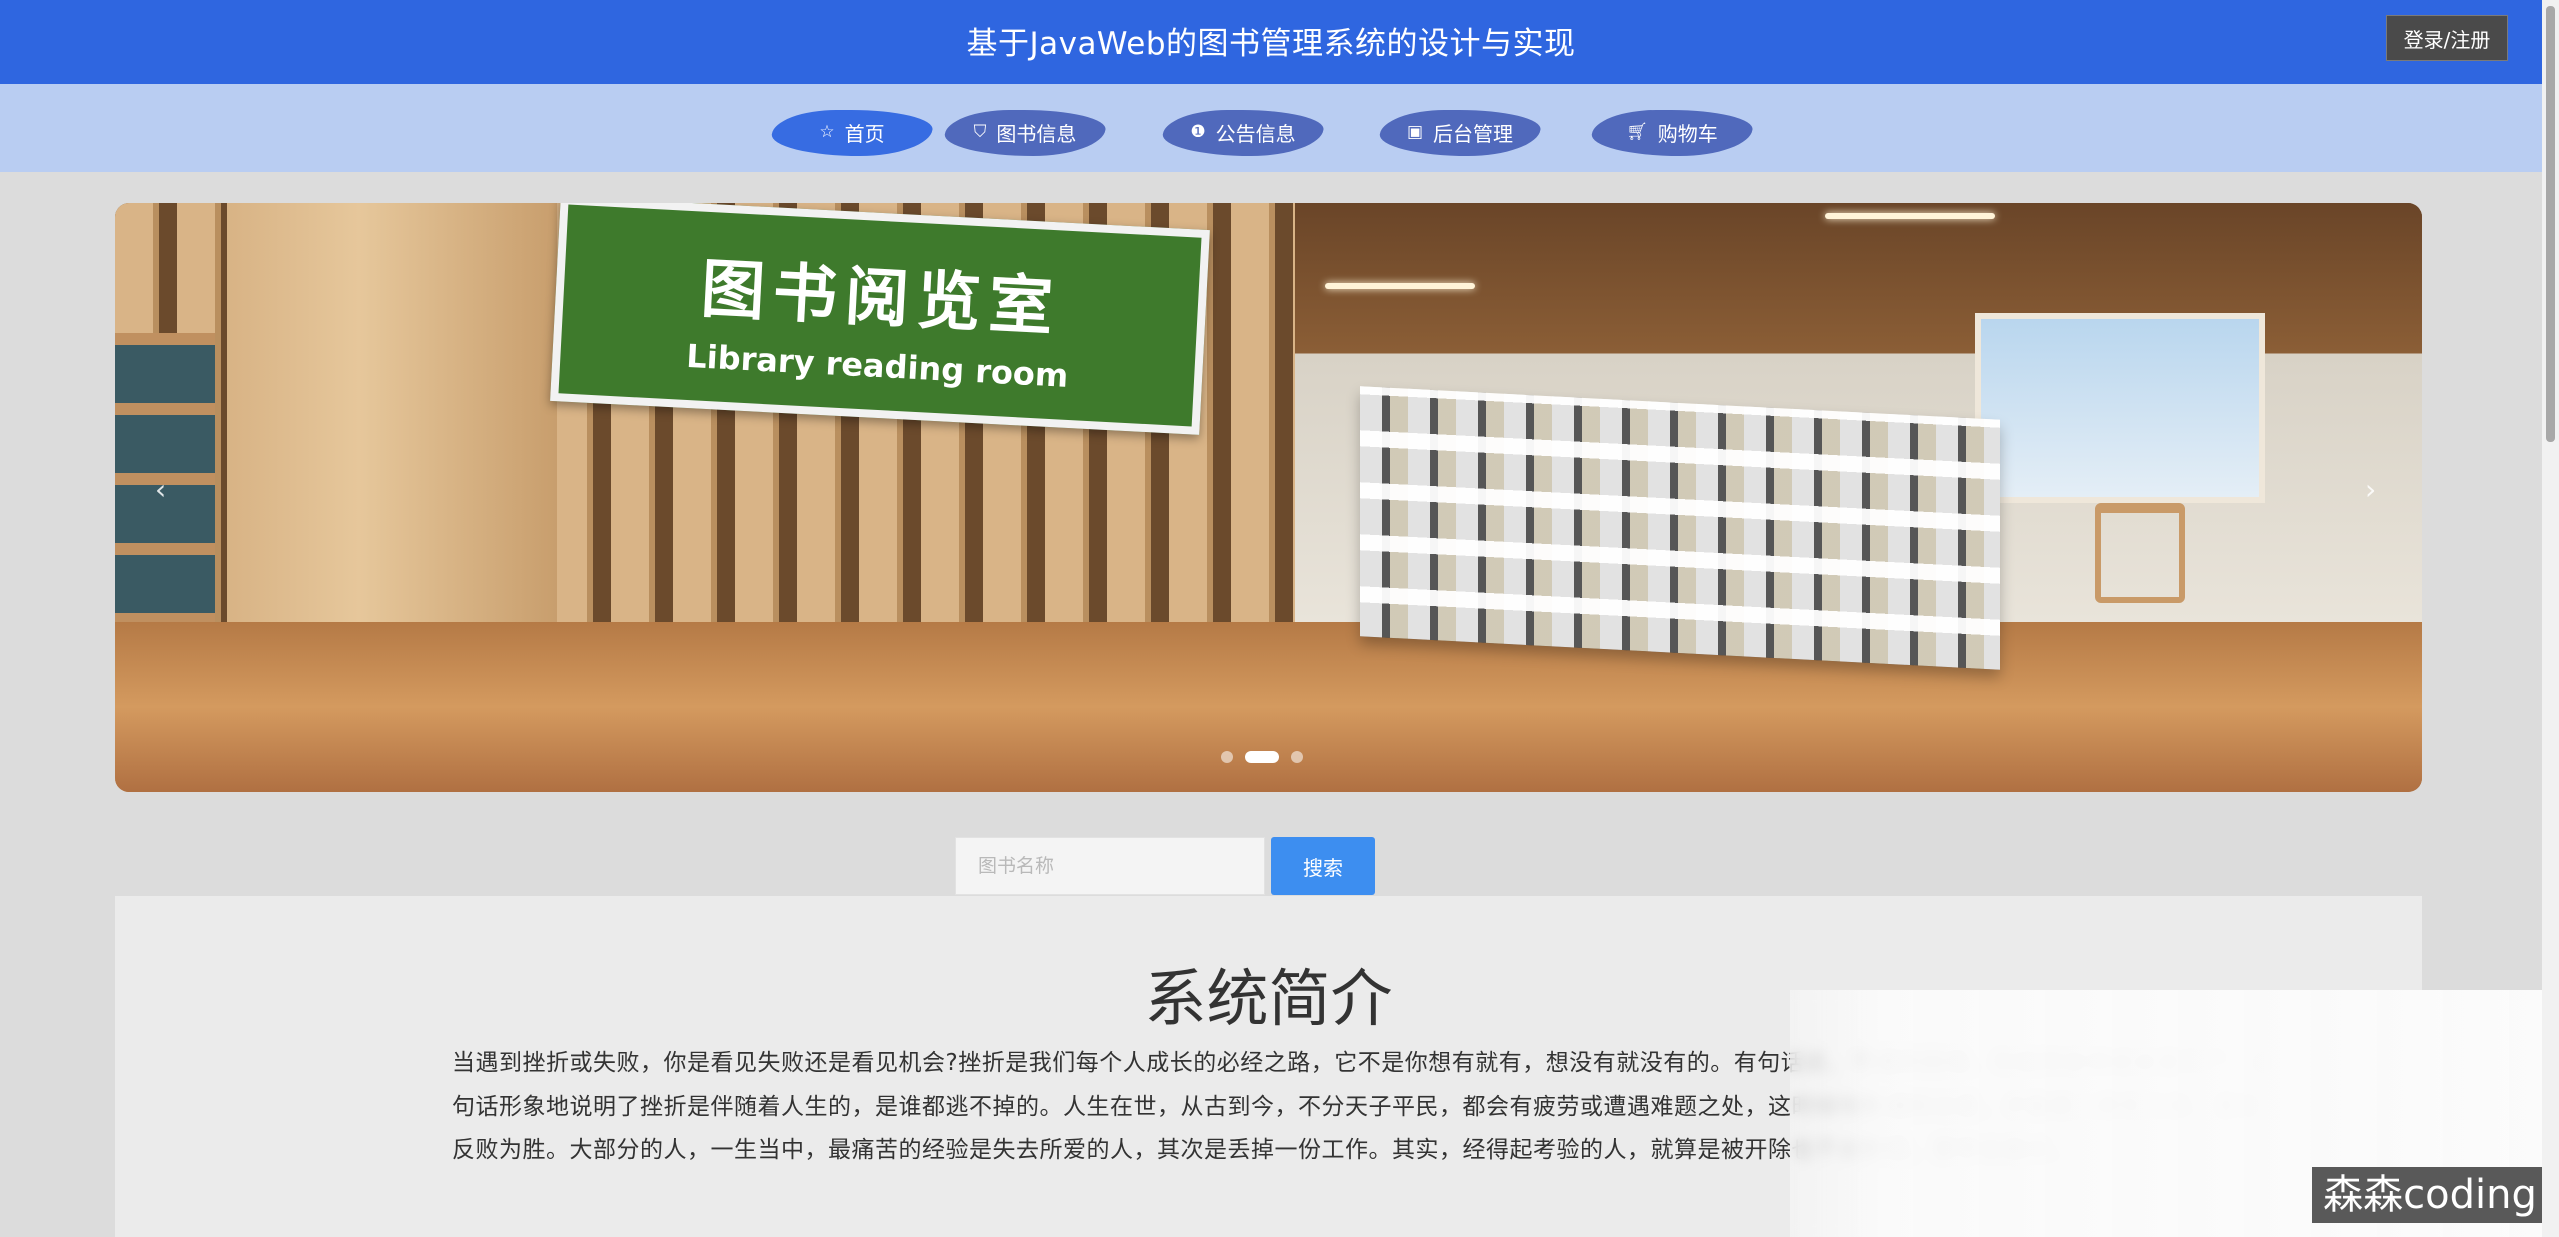 This screenshot has height=1237, width=2559. I want to click on nav-item-home: ☆ 首页, so click(852, 132).